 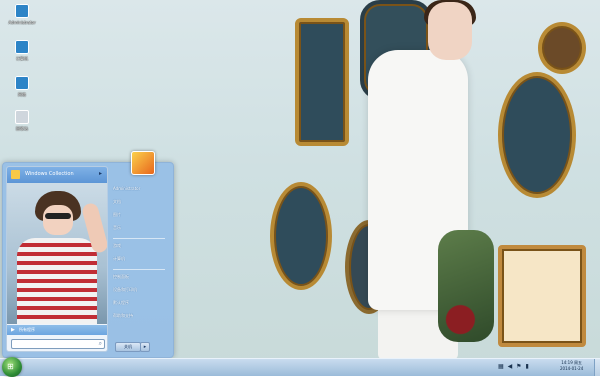 What do you see at coordinates (141, 190) in the screenshot?
I see `start-item-administrator: Administrator` at bounding box center [141, 190].